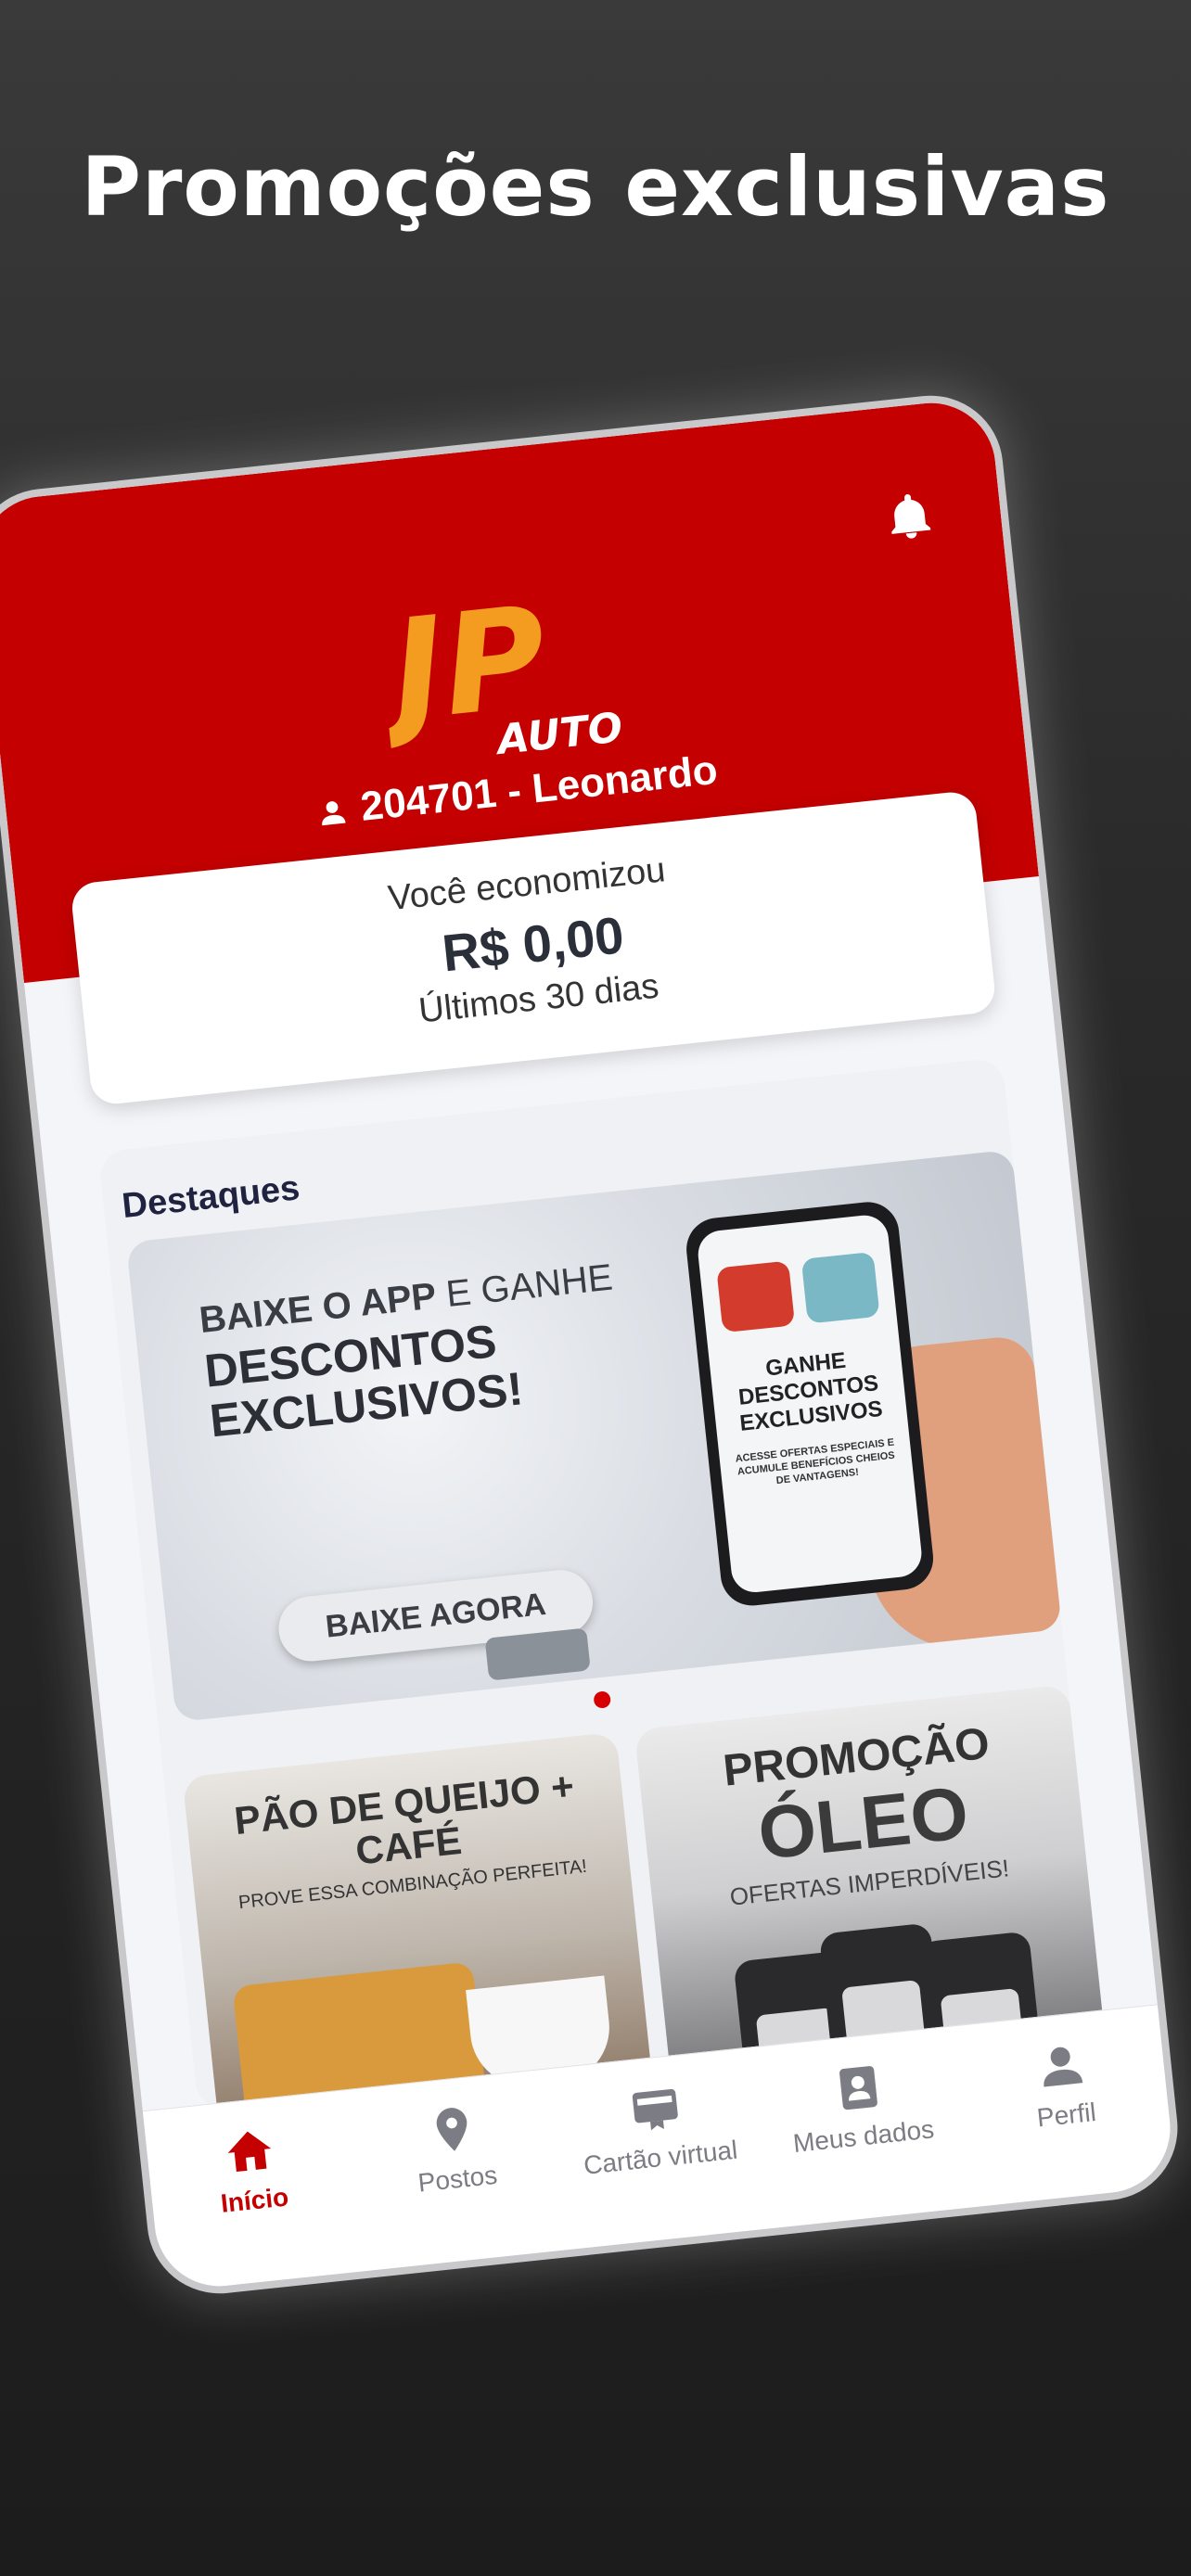 The width and height of the screenshot is (1191, 2576). I want to click on mockup-title: GANHE DESCONTOS EXCLUSIVOS, so click(810, 1391).